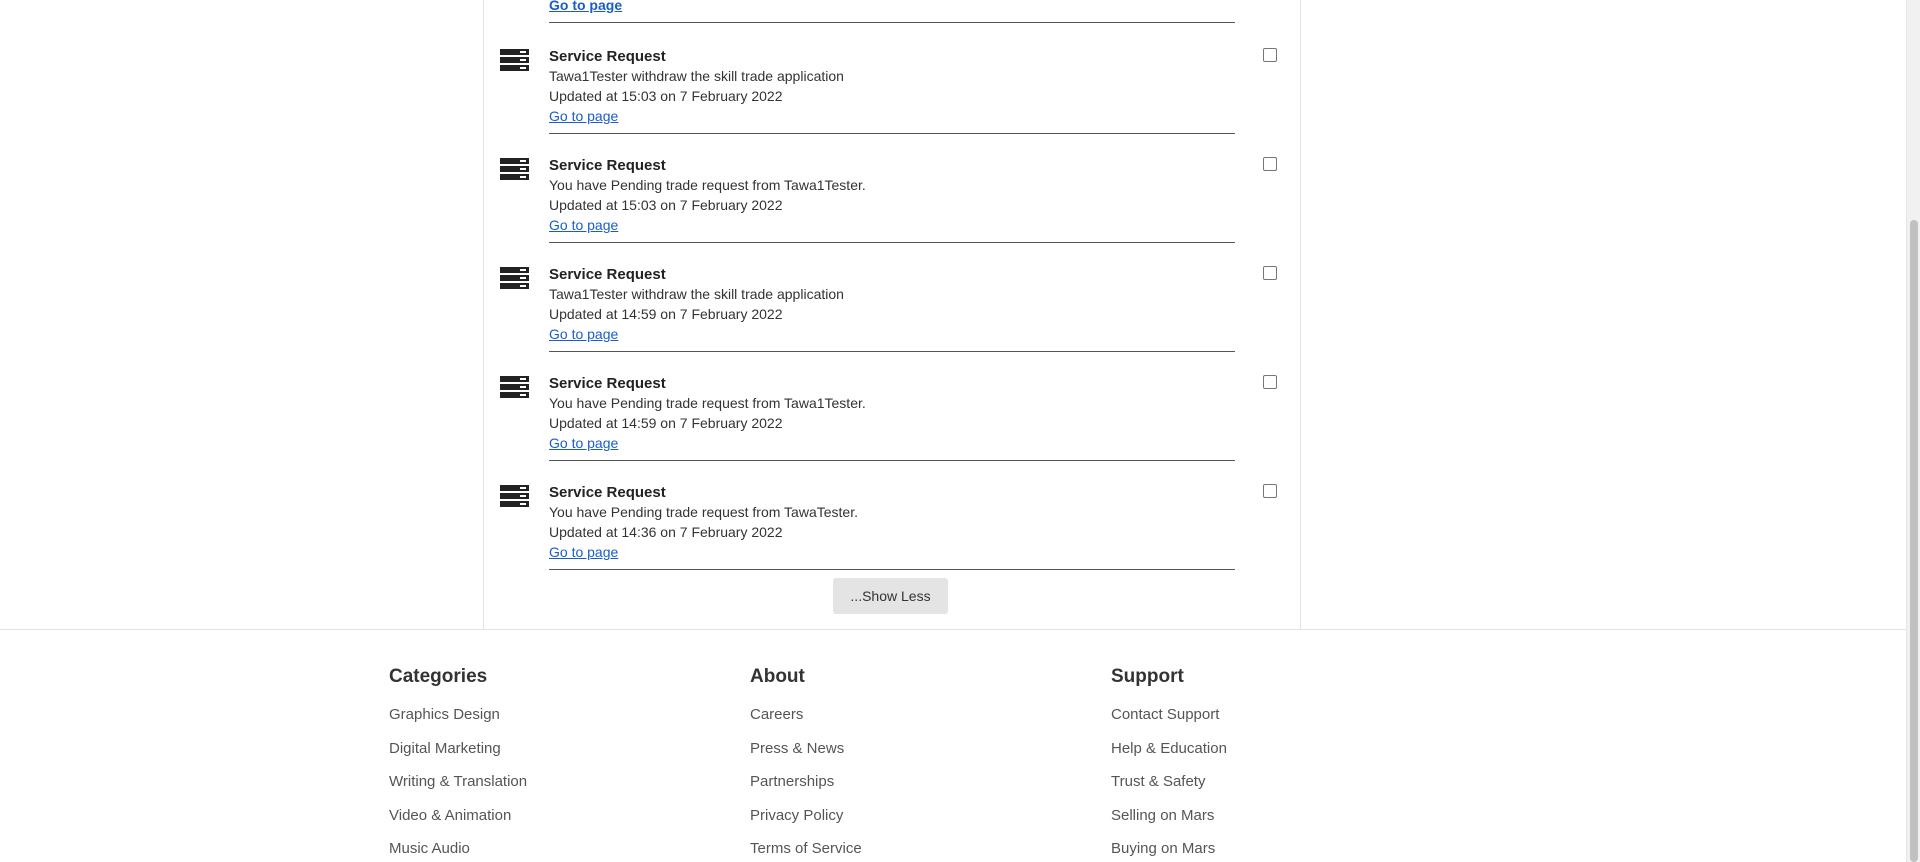 The height and width of the screenshot is (862, 1920). I want to click on footer-link: Selling on Mars, so click(1169, 824).